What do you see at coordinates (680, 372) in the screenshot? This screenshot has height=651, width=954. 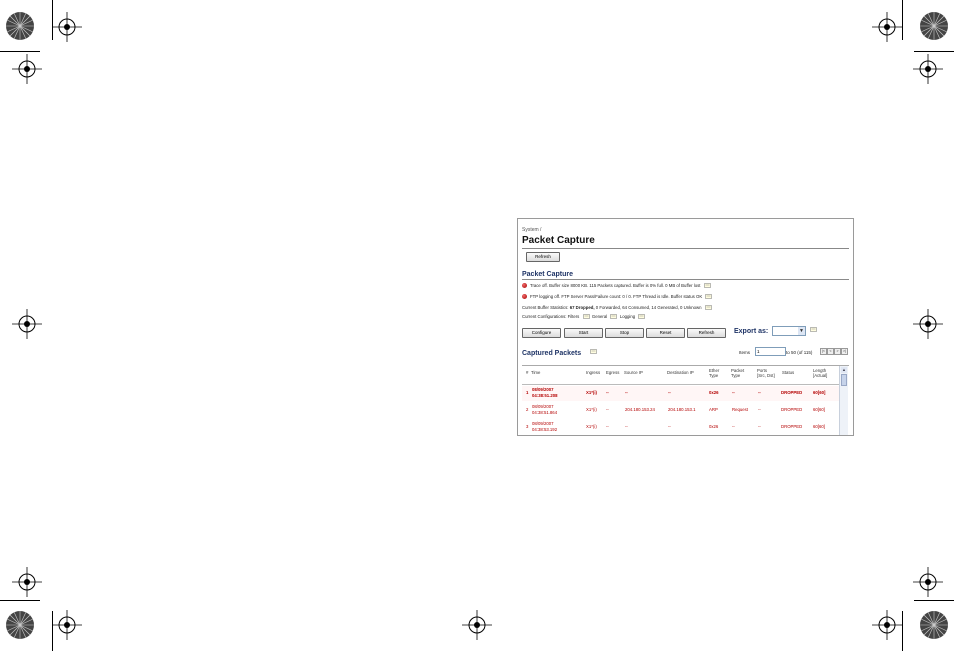 I see `col-header-destination-ip: Destination IP` at bounding box center [680, 372].